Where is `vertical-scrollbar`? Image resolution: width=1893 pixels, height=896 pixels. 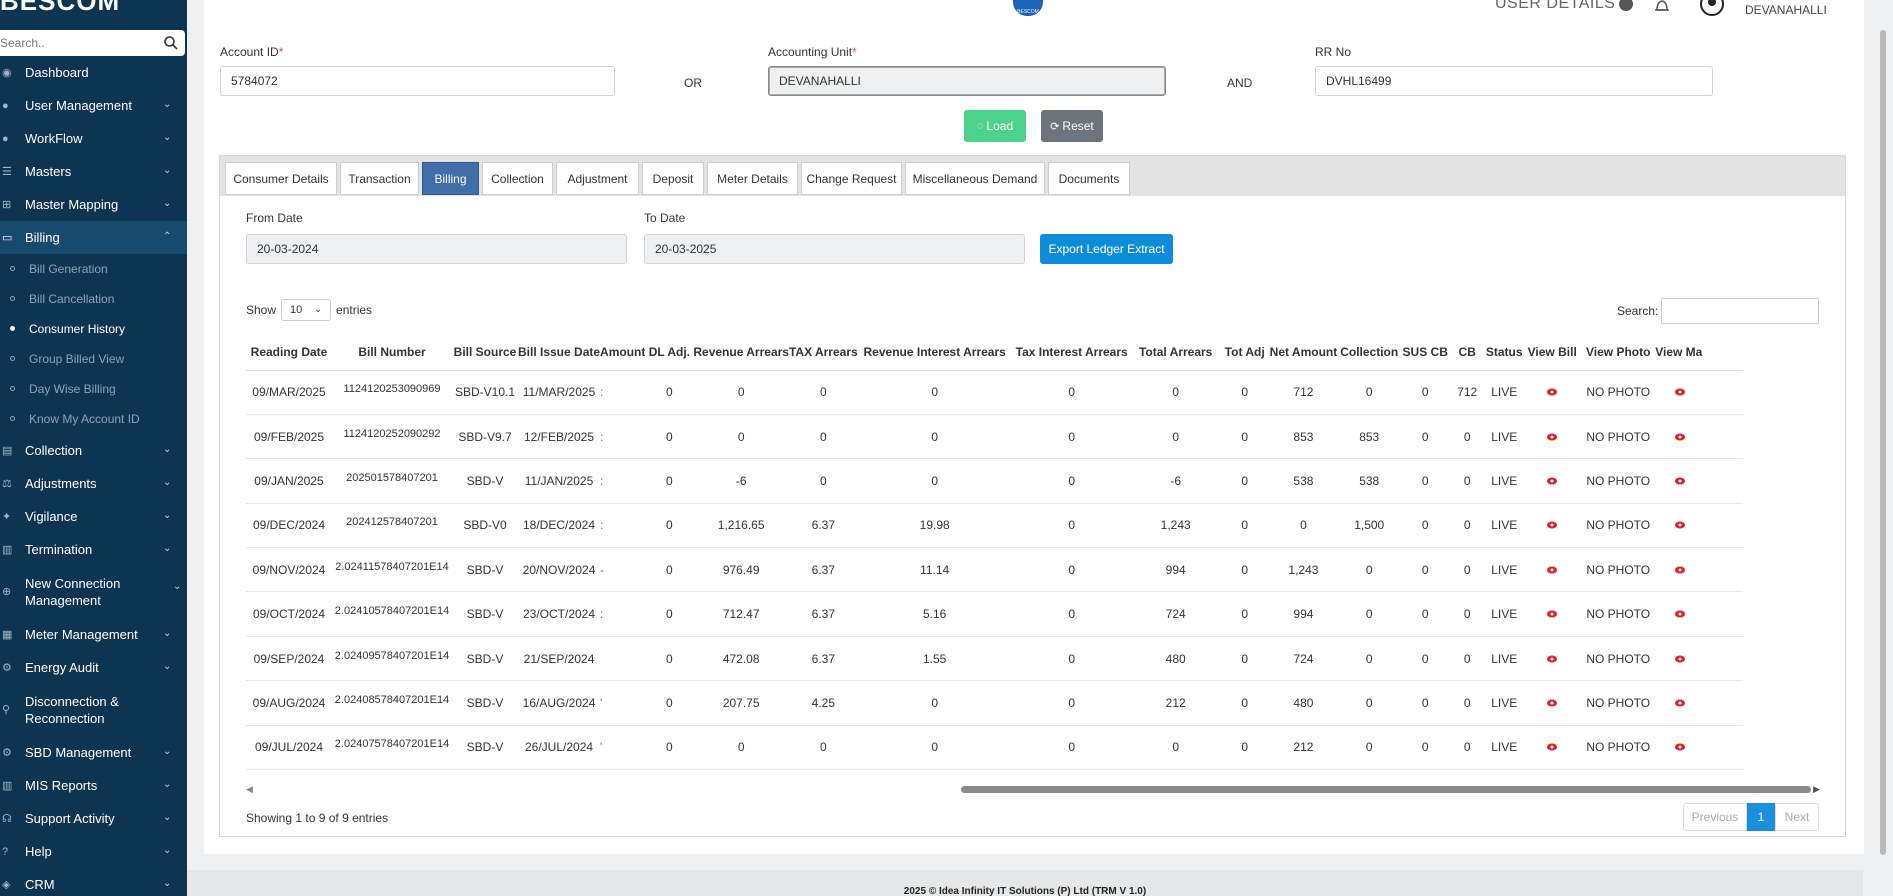
vertical-scrollbar is located at coordinates (1883, 442).